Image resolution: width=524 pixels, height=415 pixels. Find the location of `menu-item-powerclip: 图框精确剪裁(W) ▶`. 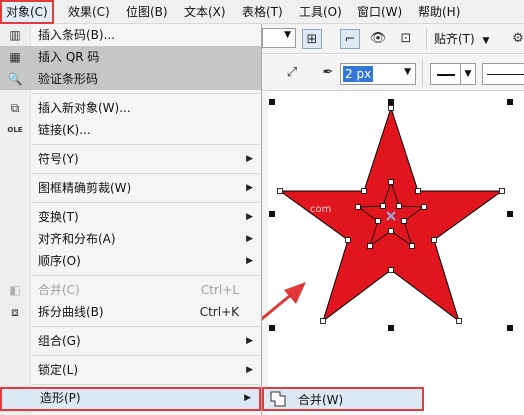

menu-item-powerclip: 图框精确剪裁(W) ▶ is located at coordinates (130, 188).